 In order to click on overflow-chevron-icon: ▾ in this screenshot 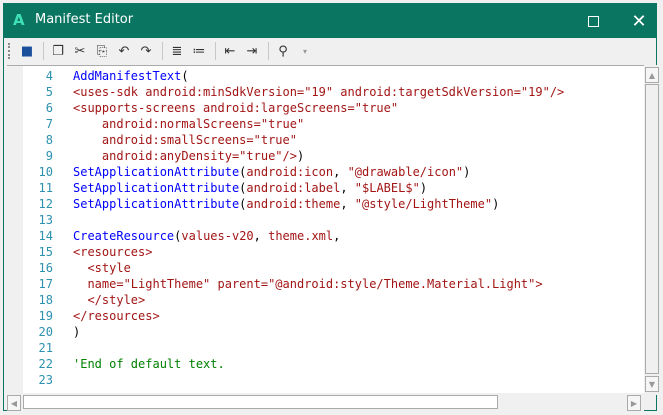, I will do `click(305, 51)`.